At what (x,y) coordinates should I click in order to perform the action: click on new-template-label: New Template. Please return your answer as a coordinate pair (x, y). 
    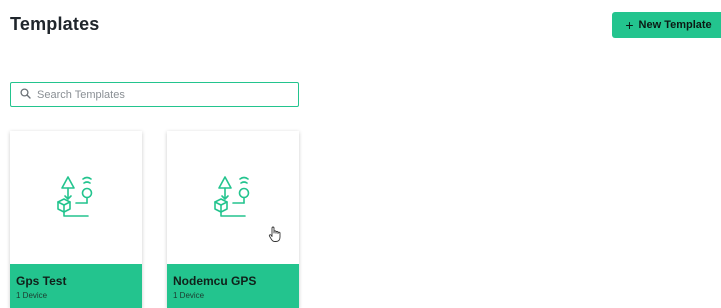
    Looking at the image, I should click on (675, 25).